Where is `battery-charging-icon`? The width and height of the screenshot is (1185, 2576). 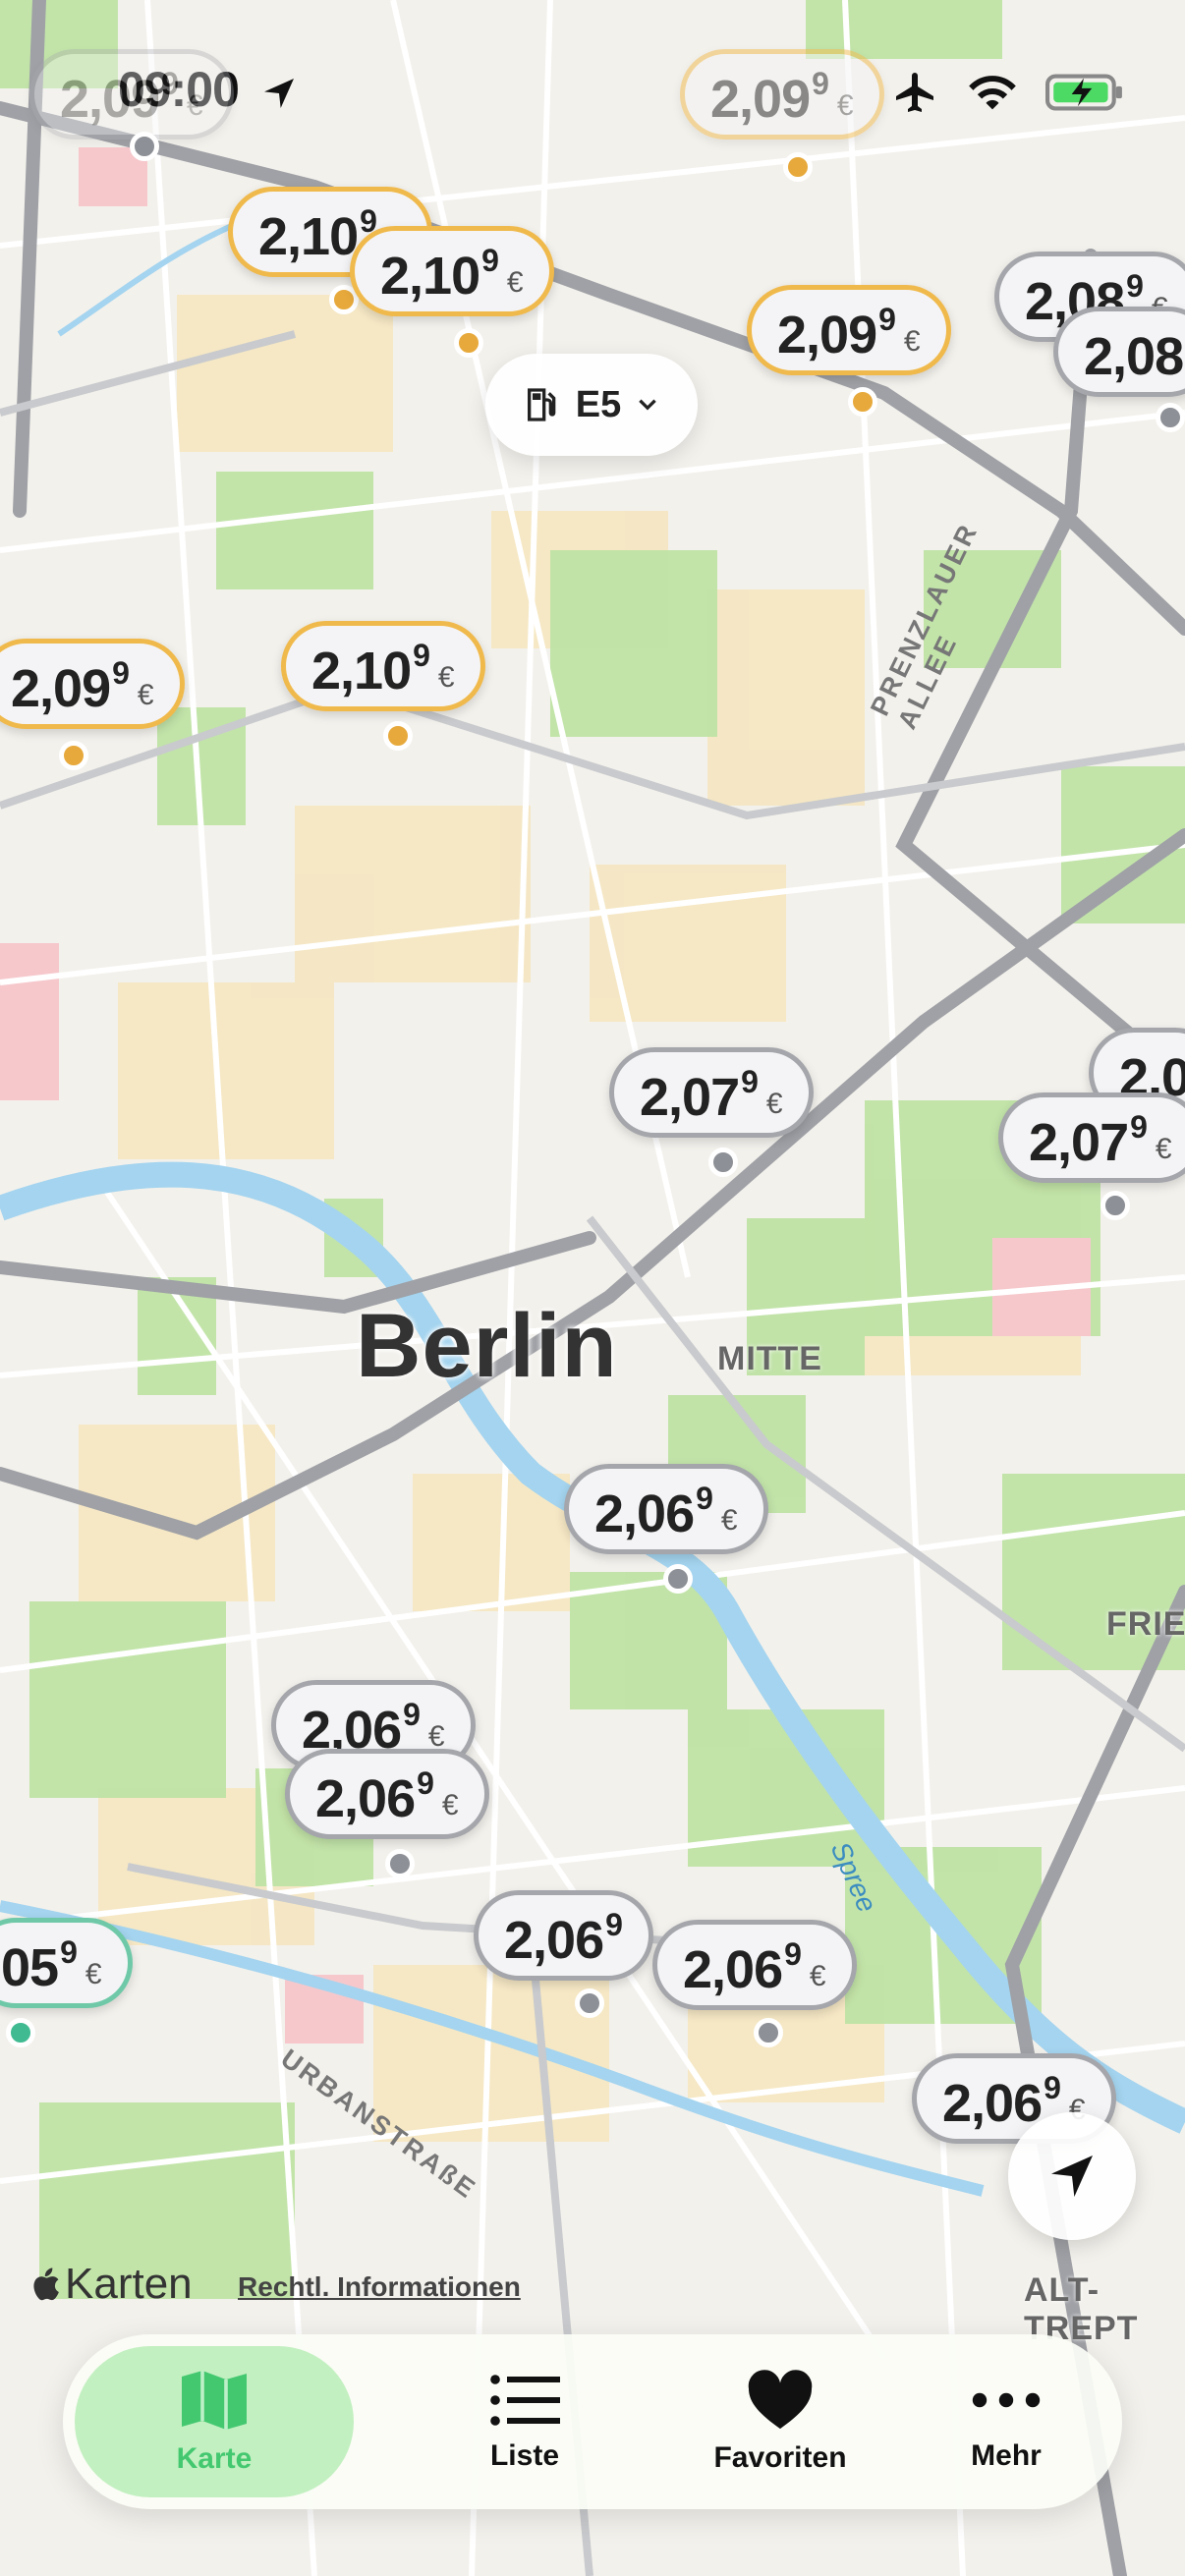
battery-charging-icon is located at coordinates (1084, 92).